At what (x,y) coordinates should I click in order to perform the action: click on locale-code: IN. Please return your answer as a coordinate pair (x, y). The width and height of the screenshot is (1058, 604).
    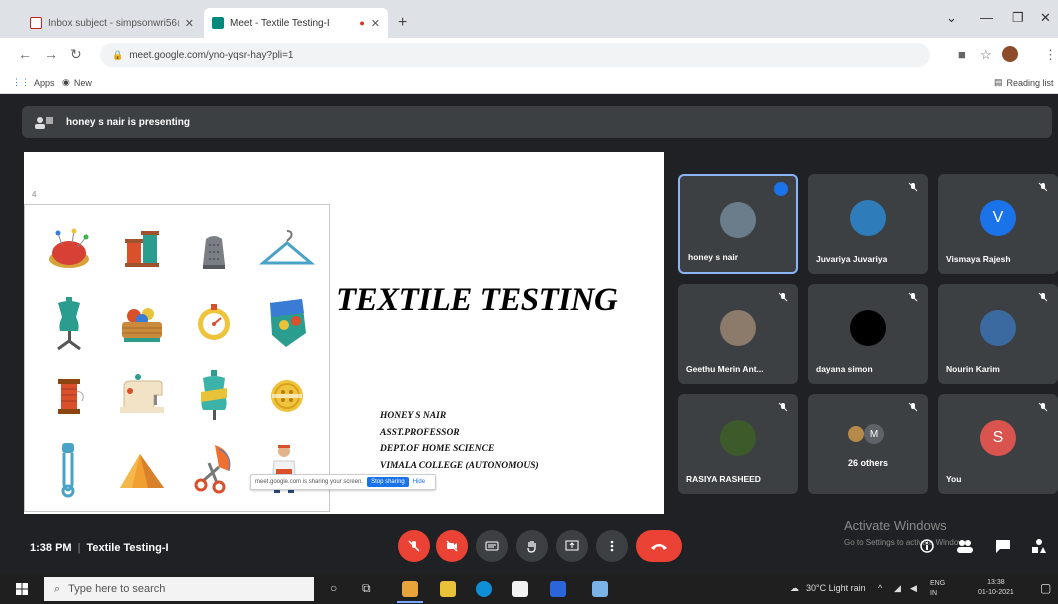
    Looking at the image, I should click on (933, 593).